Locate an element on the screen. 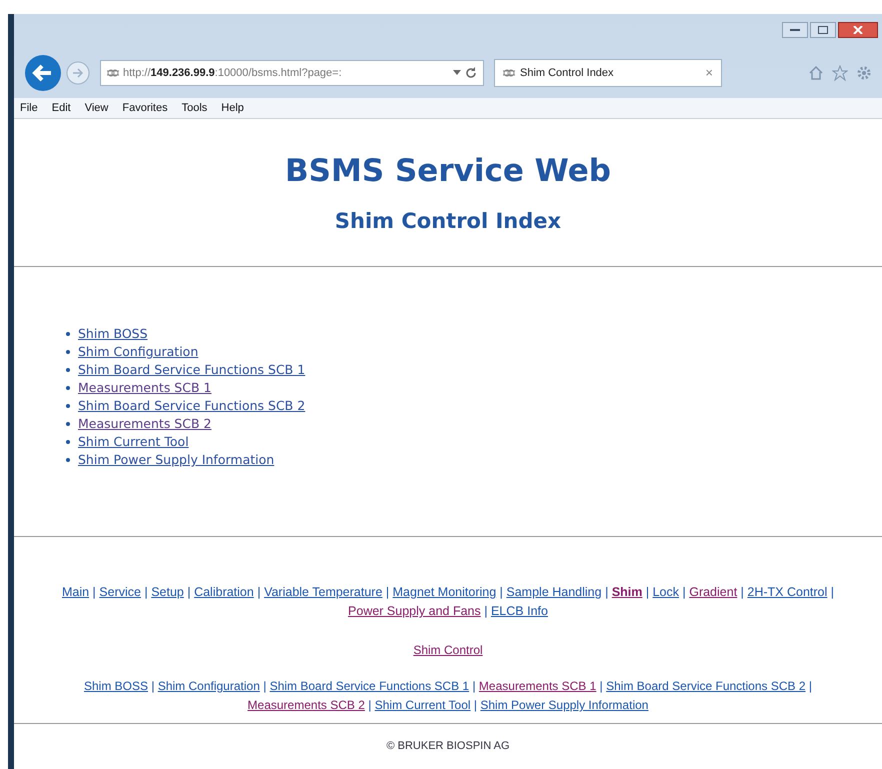 The image size is (882, 769). nav-link: Gradient is located at coordinates (713, 592).